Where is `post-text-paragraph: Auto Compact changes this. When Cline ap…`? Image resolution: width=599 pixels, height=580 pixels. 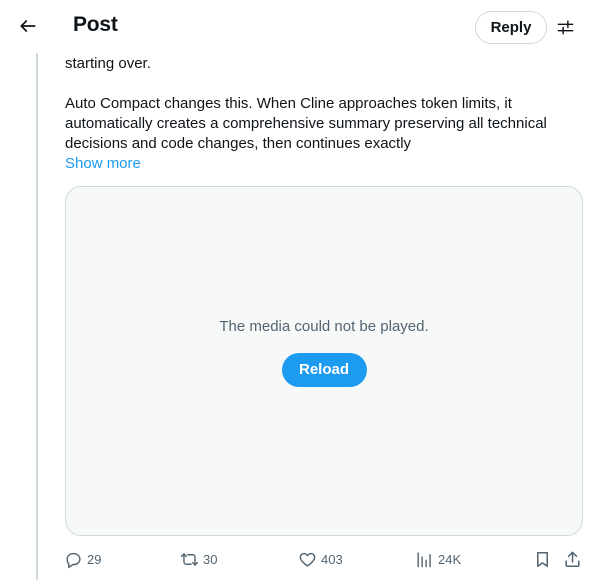
post-text-paragraph: Auto Compact changes this. When Cline ap… is located at coordinates (306, 123).